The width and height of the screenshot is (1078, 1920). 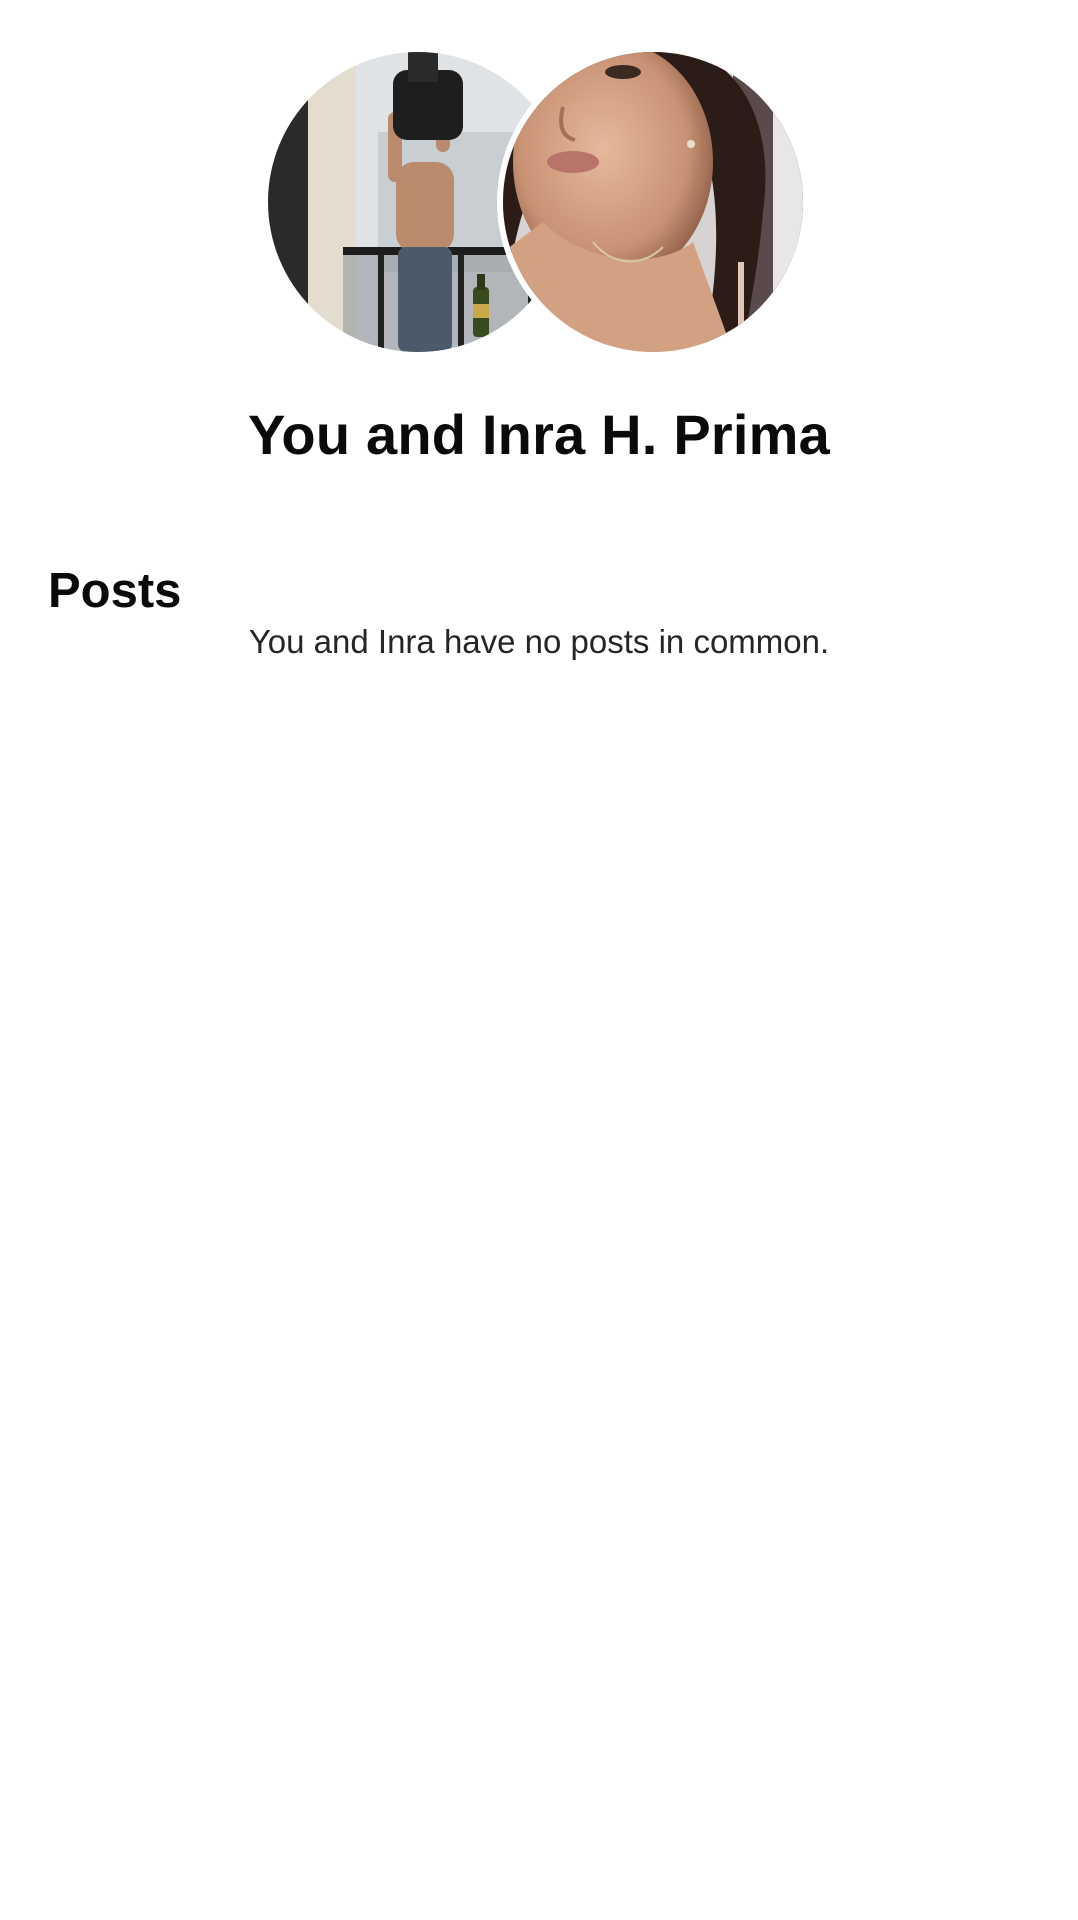 I want to click on posts-empty-message: You and Inra have no posts in common., so click(x=539, y=641).